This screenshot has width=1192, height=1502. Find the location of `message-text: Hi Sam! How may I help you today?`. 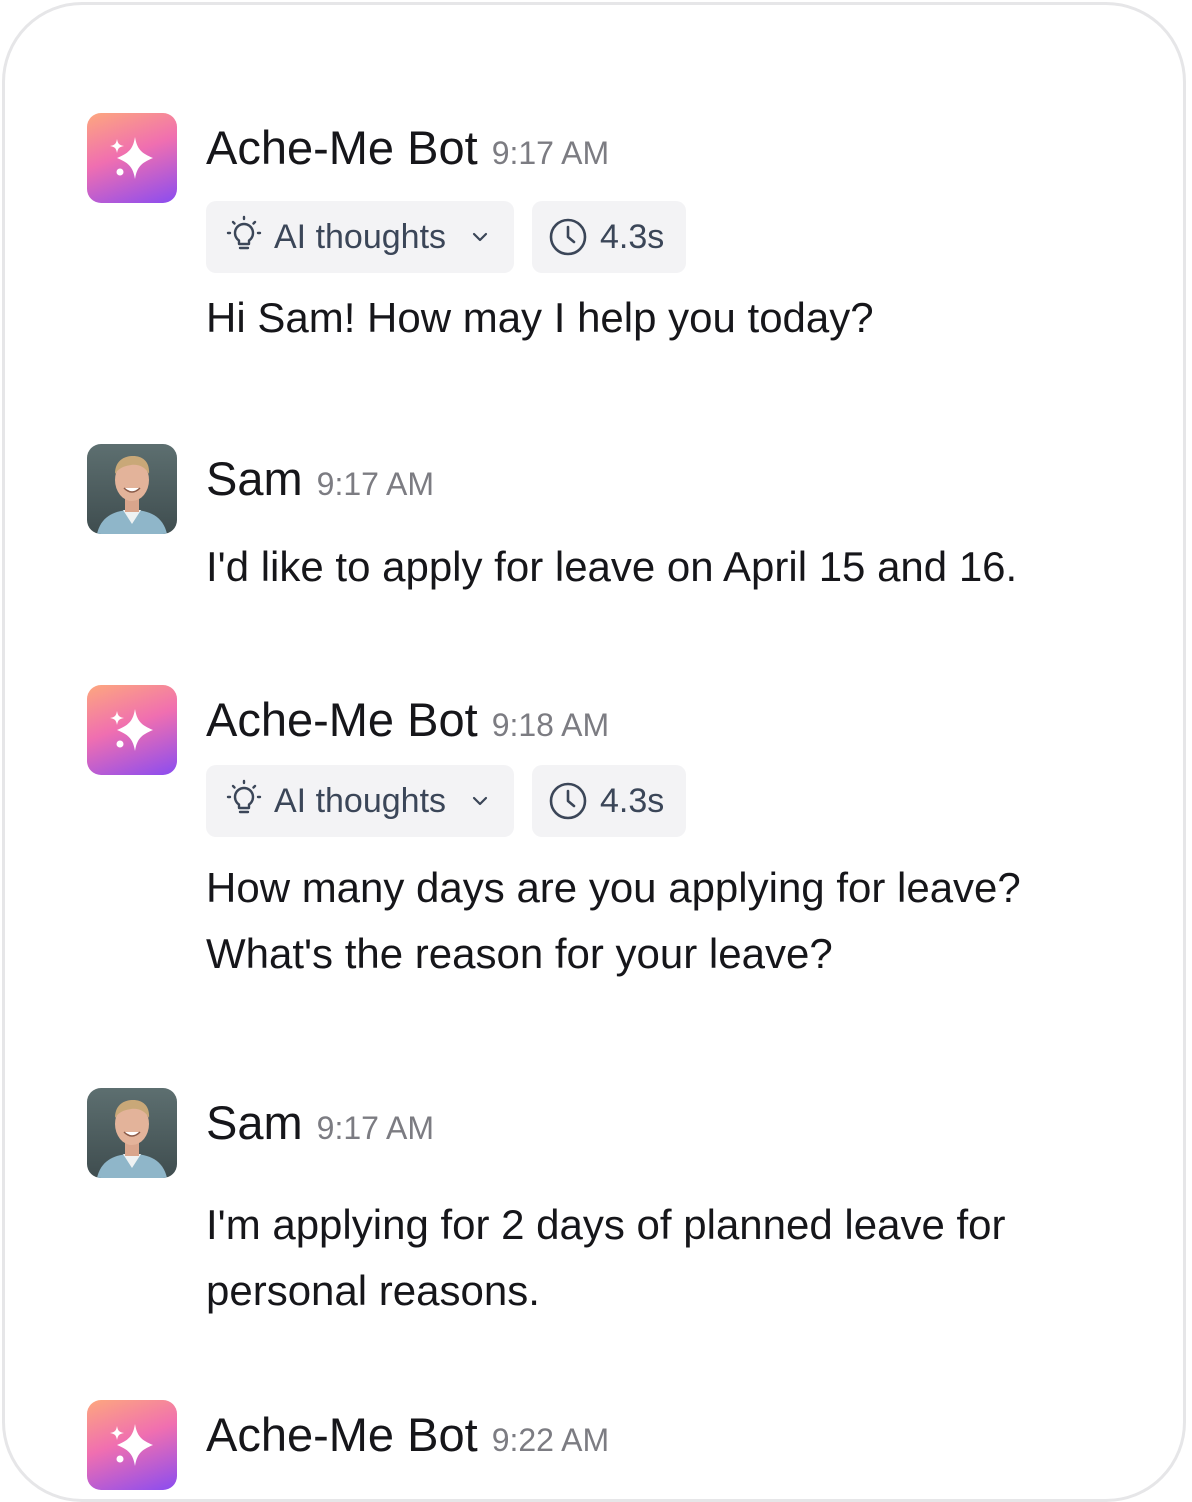

message-text: Hi Sam! How may I help you today? is located at coordinates (676, 318).